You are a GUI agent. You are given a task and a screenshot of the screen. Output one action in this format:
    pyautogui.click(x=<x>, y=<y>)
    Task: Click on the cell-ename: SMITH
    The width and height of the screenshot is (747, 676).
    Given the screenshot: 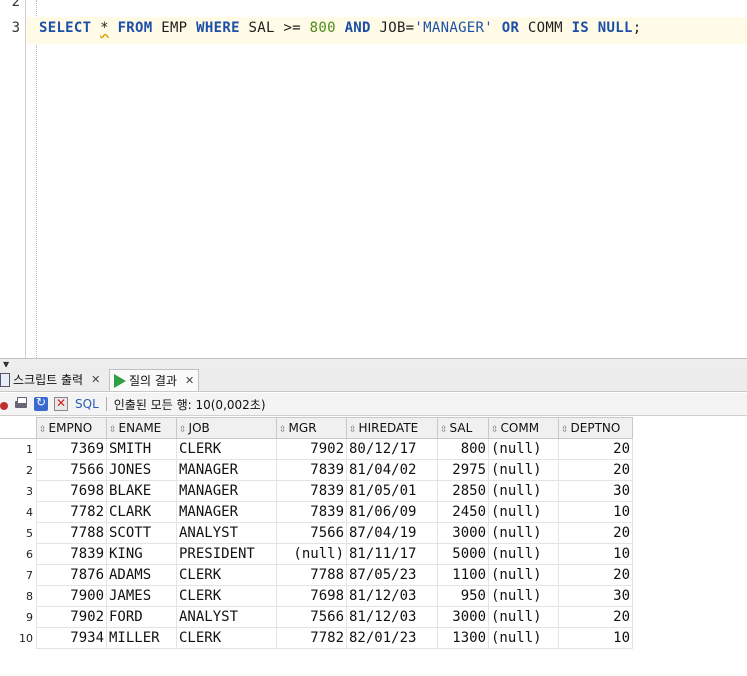 What is the action you would take?
    pyautogui.click(x=141, y=449)
    